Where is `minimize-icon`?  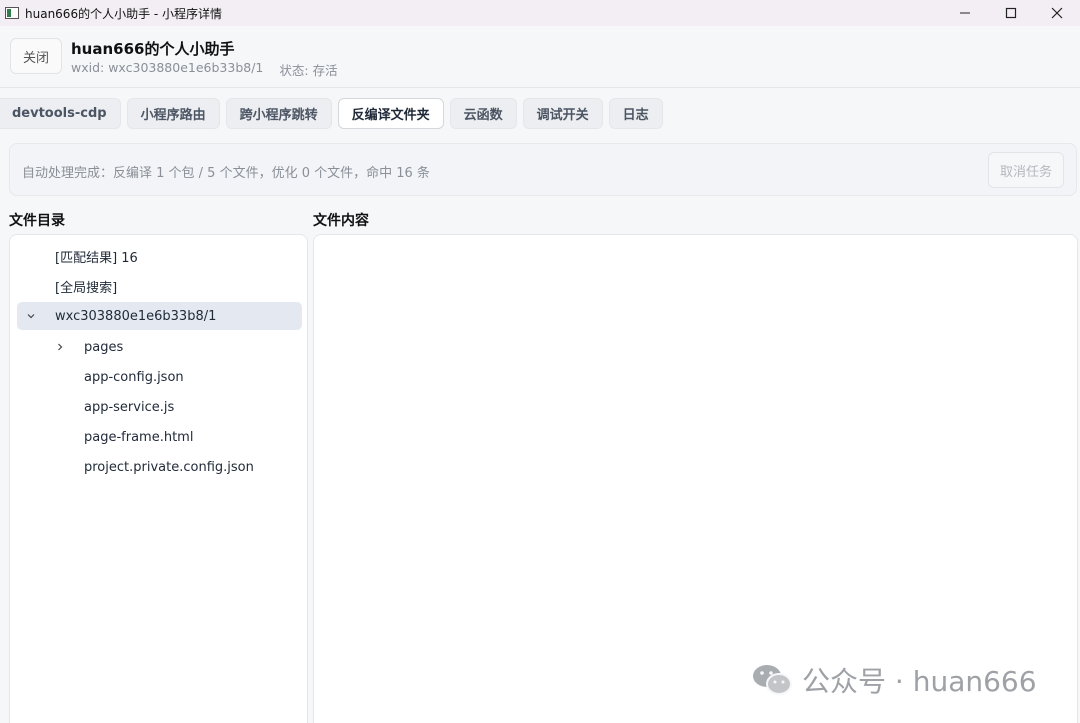
minimize-icon is located at coordinates (965, 13).